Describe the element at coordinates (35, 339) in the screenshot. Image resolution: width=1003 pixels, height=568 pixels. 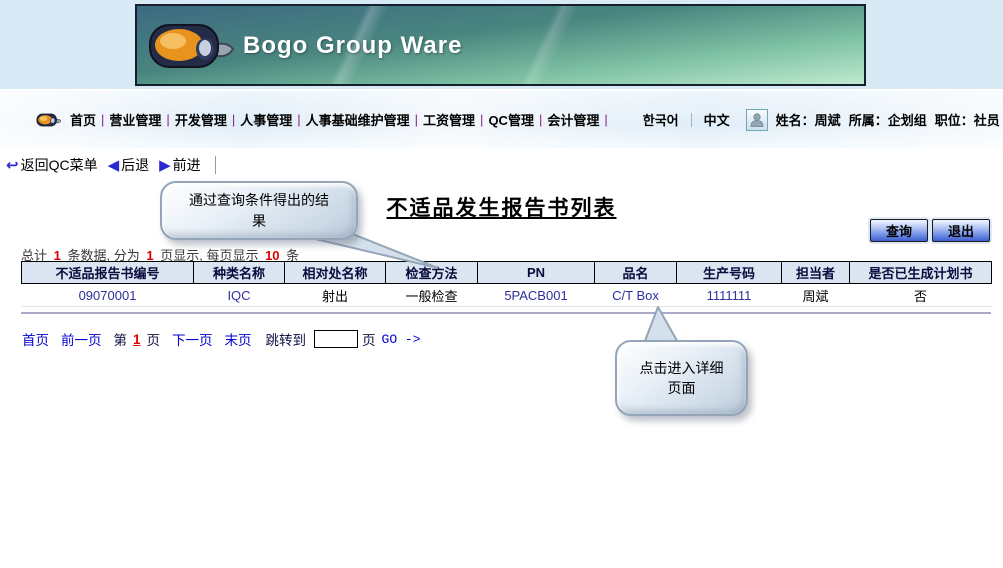
I see `first-page-link: 首页` at that location.